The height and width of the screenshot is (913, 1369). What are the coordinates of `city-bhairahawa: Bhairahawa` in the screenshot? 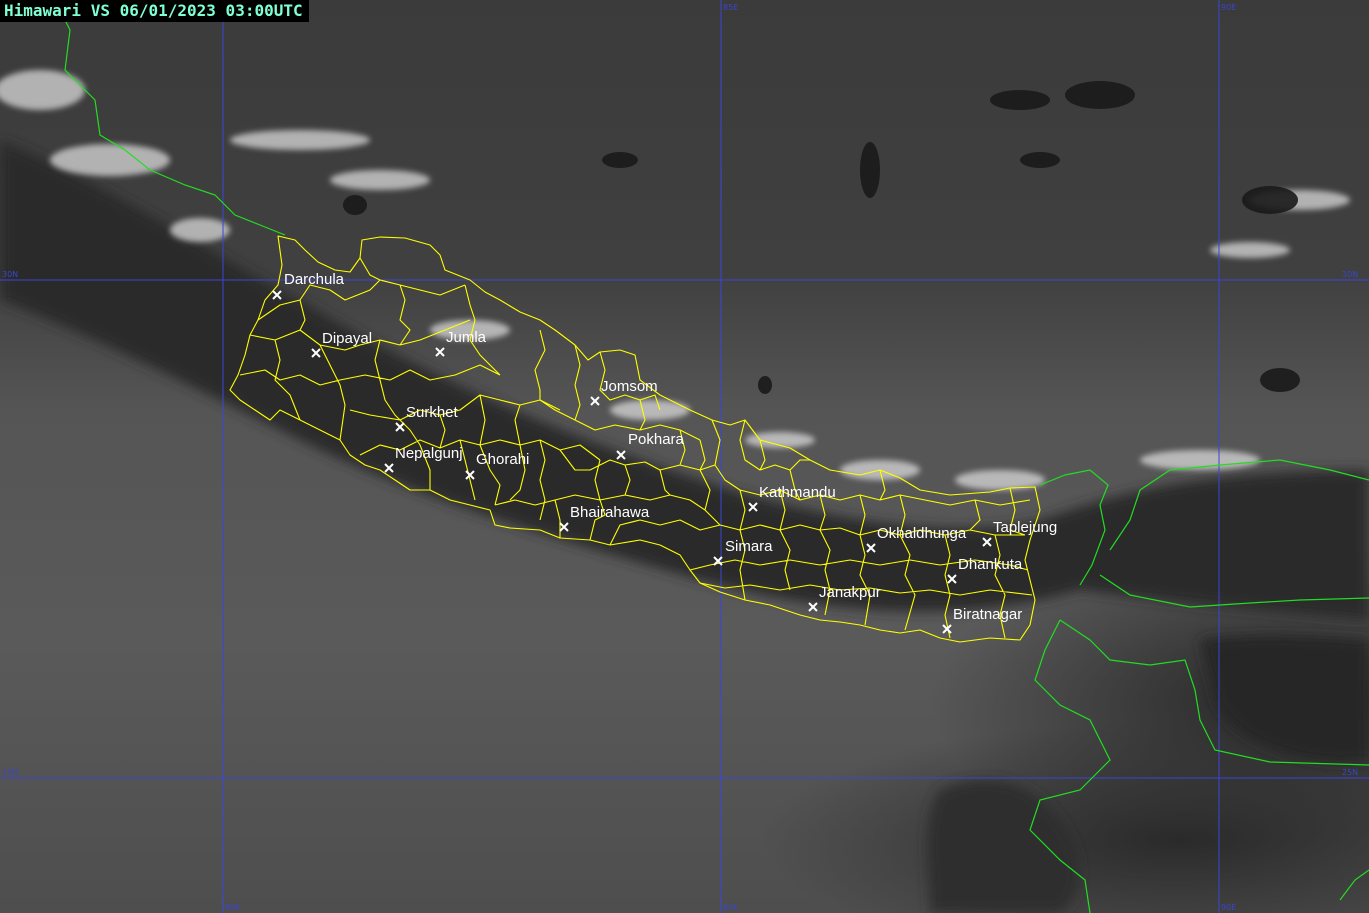 It's located at (604, 518).